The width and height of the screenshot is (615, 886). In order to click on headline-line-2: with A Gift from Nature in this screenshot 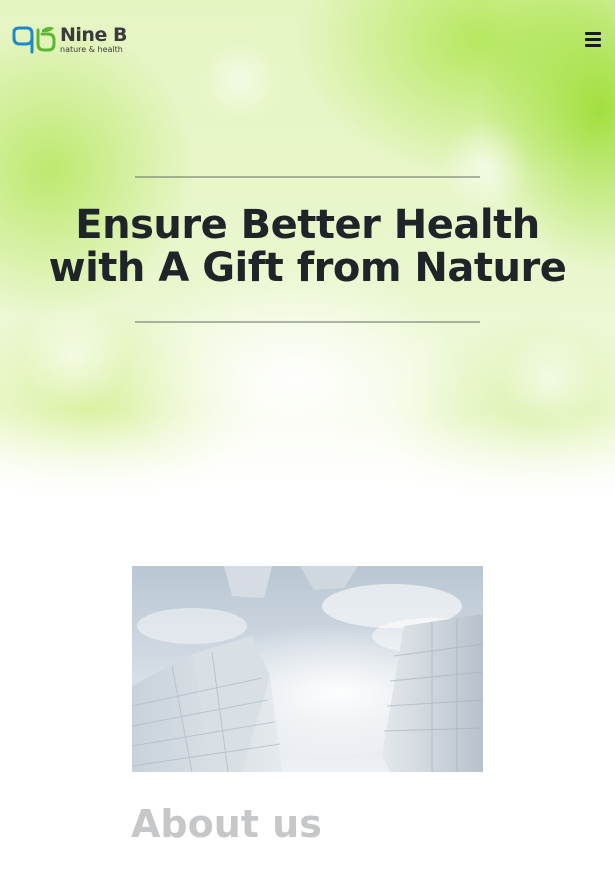, I will do `click(307, 268)`.